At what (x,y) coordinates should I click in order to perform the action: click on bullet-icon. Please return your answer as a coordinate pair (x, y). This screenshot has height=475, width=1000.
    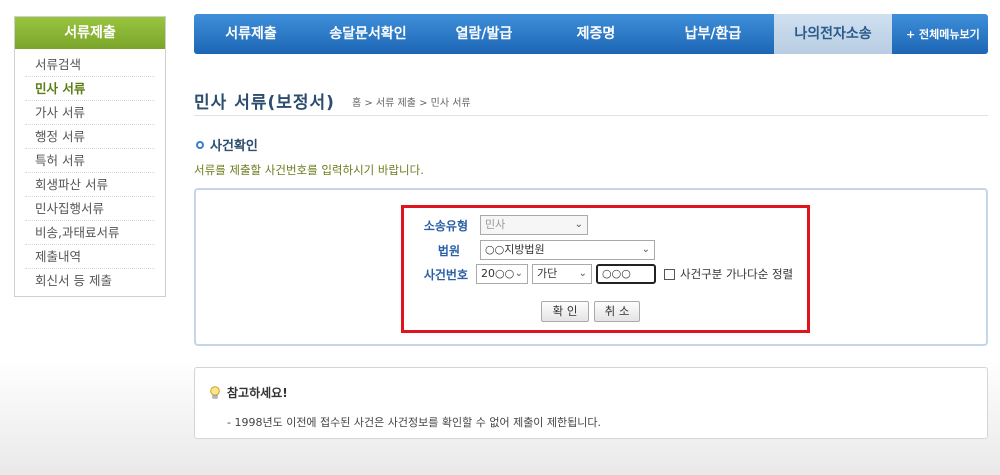
    Looking at the image, I should click on (200, 144).